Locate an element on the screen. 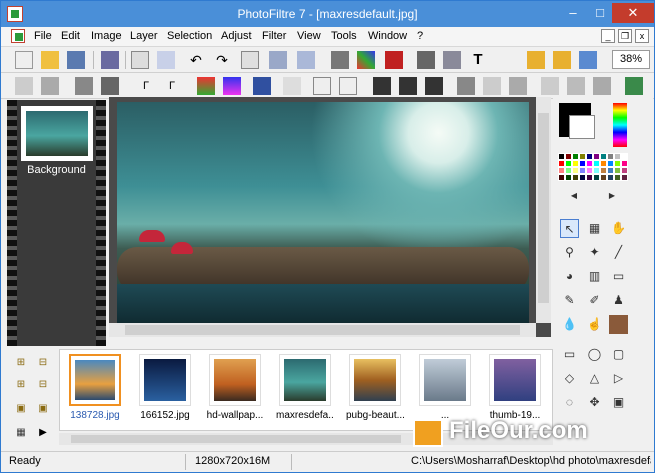 This screenshot has width=655, height=473. colors-icon is located at coordinates (366, 60).